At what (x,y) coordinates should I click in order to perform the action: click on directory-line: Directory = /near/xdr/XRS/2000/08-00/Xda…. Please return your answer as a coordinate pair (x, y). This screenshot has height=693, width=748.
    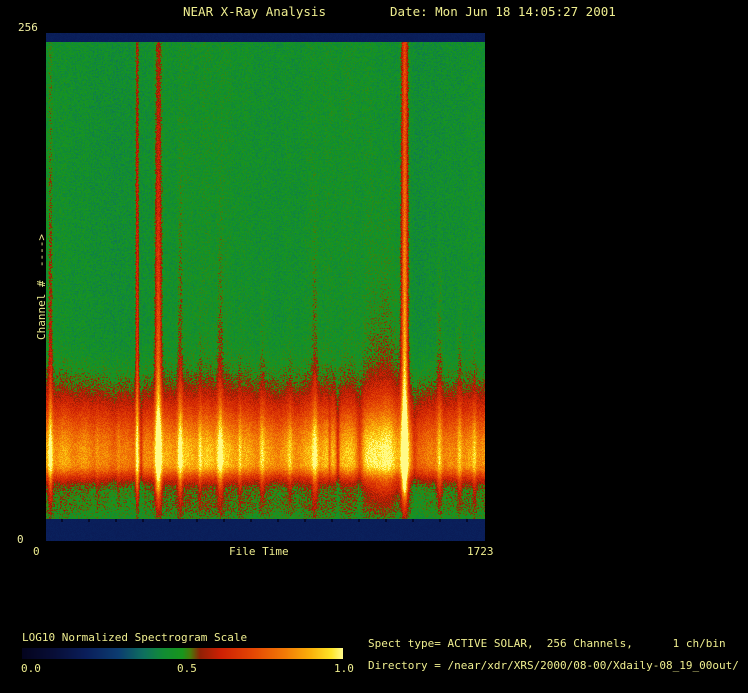
    Looking at the image, I should click on (553, 665).